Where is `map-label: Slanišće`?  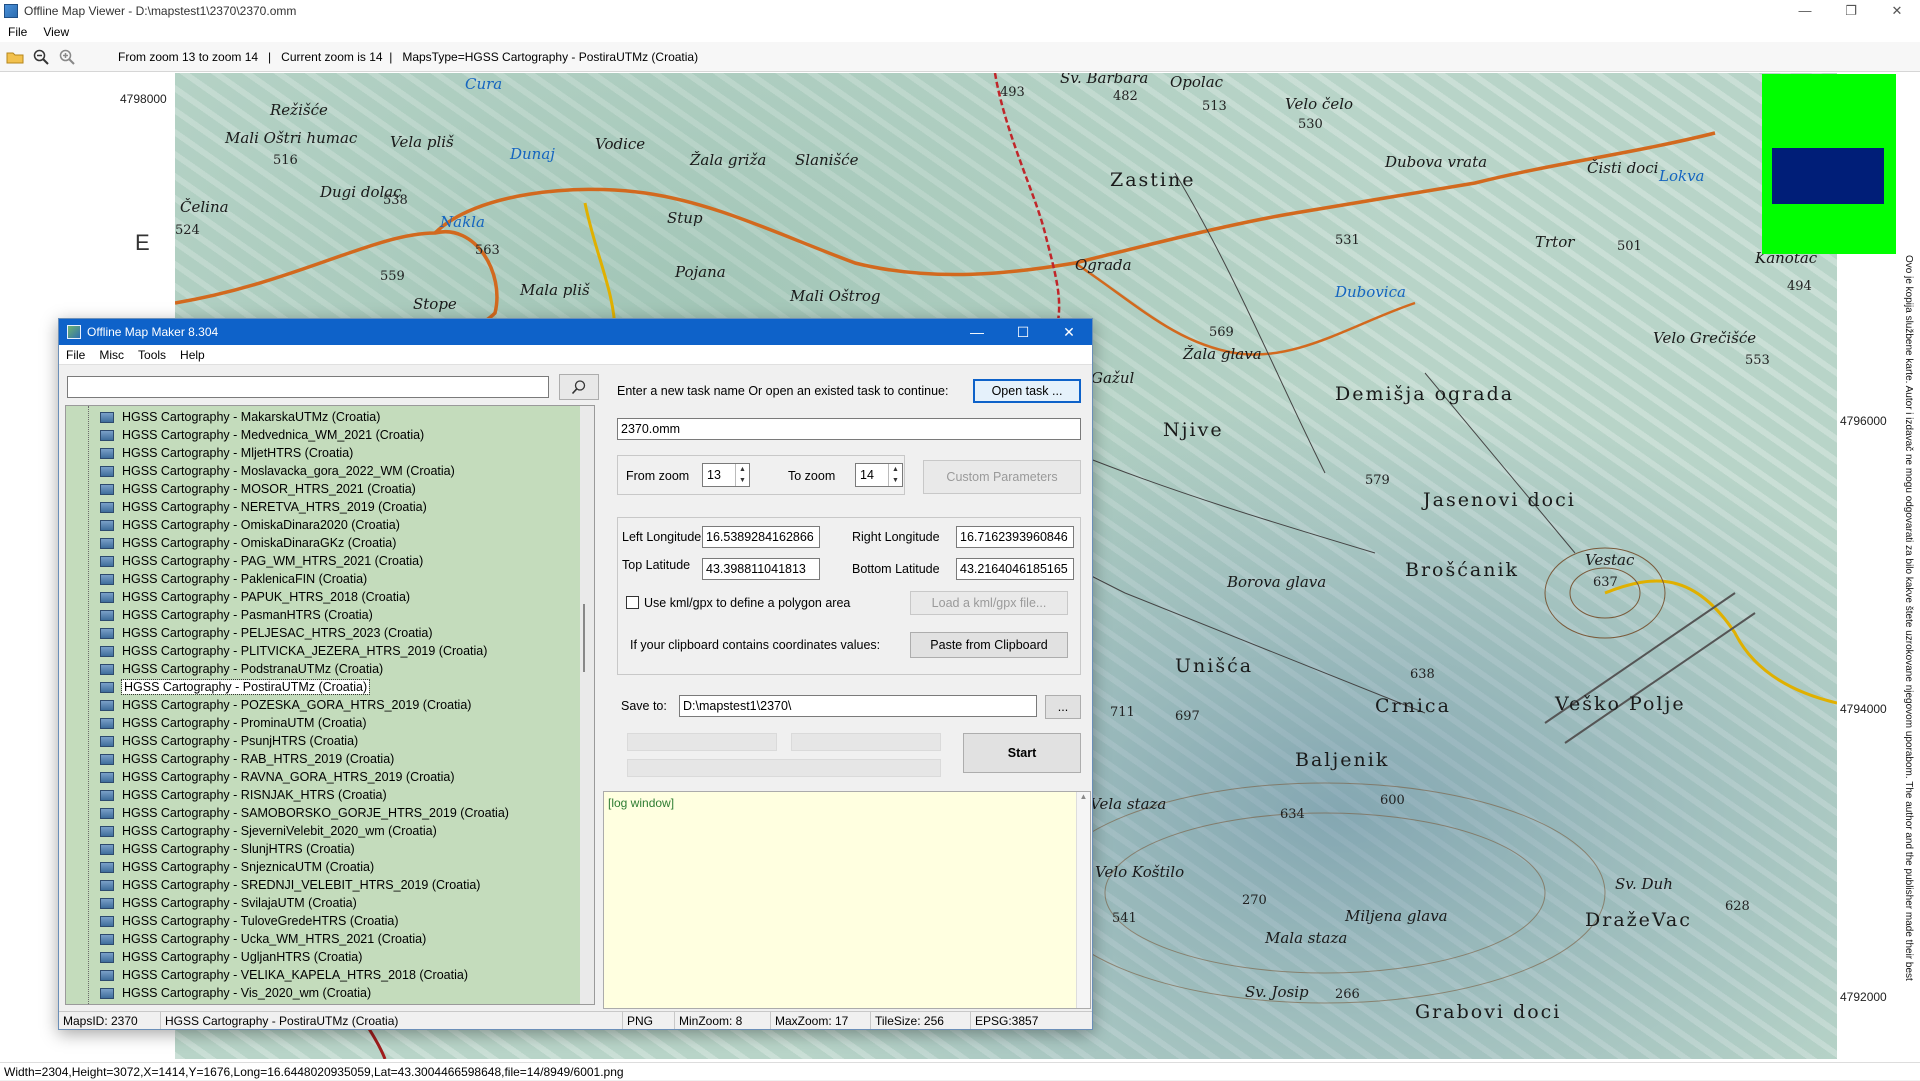 map-label: Slanišće is located at coordinates (827, 160).